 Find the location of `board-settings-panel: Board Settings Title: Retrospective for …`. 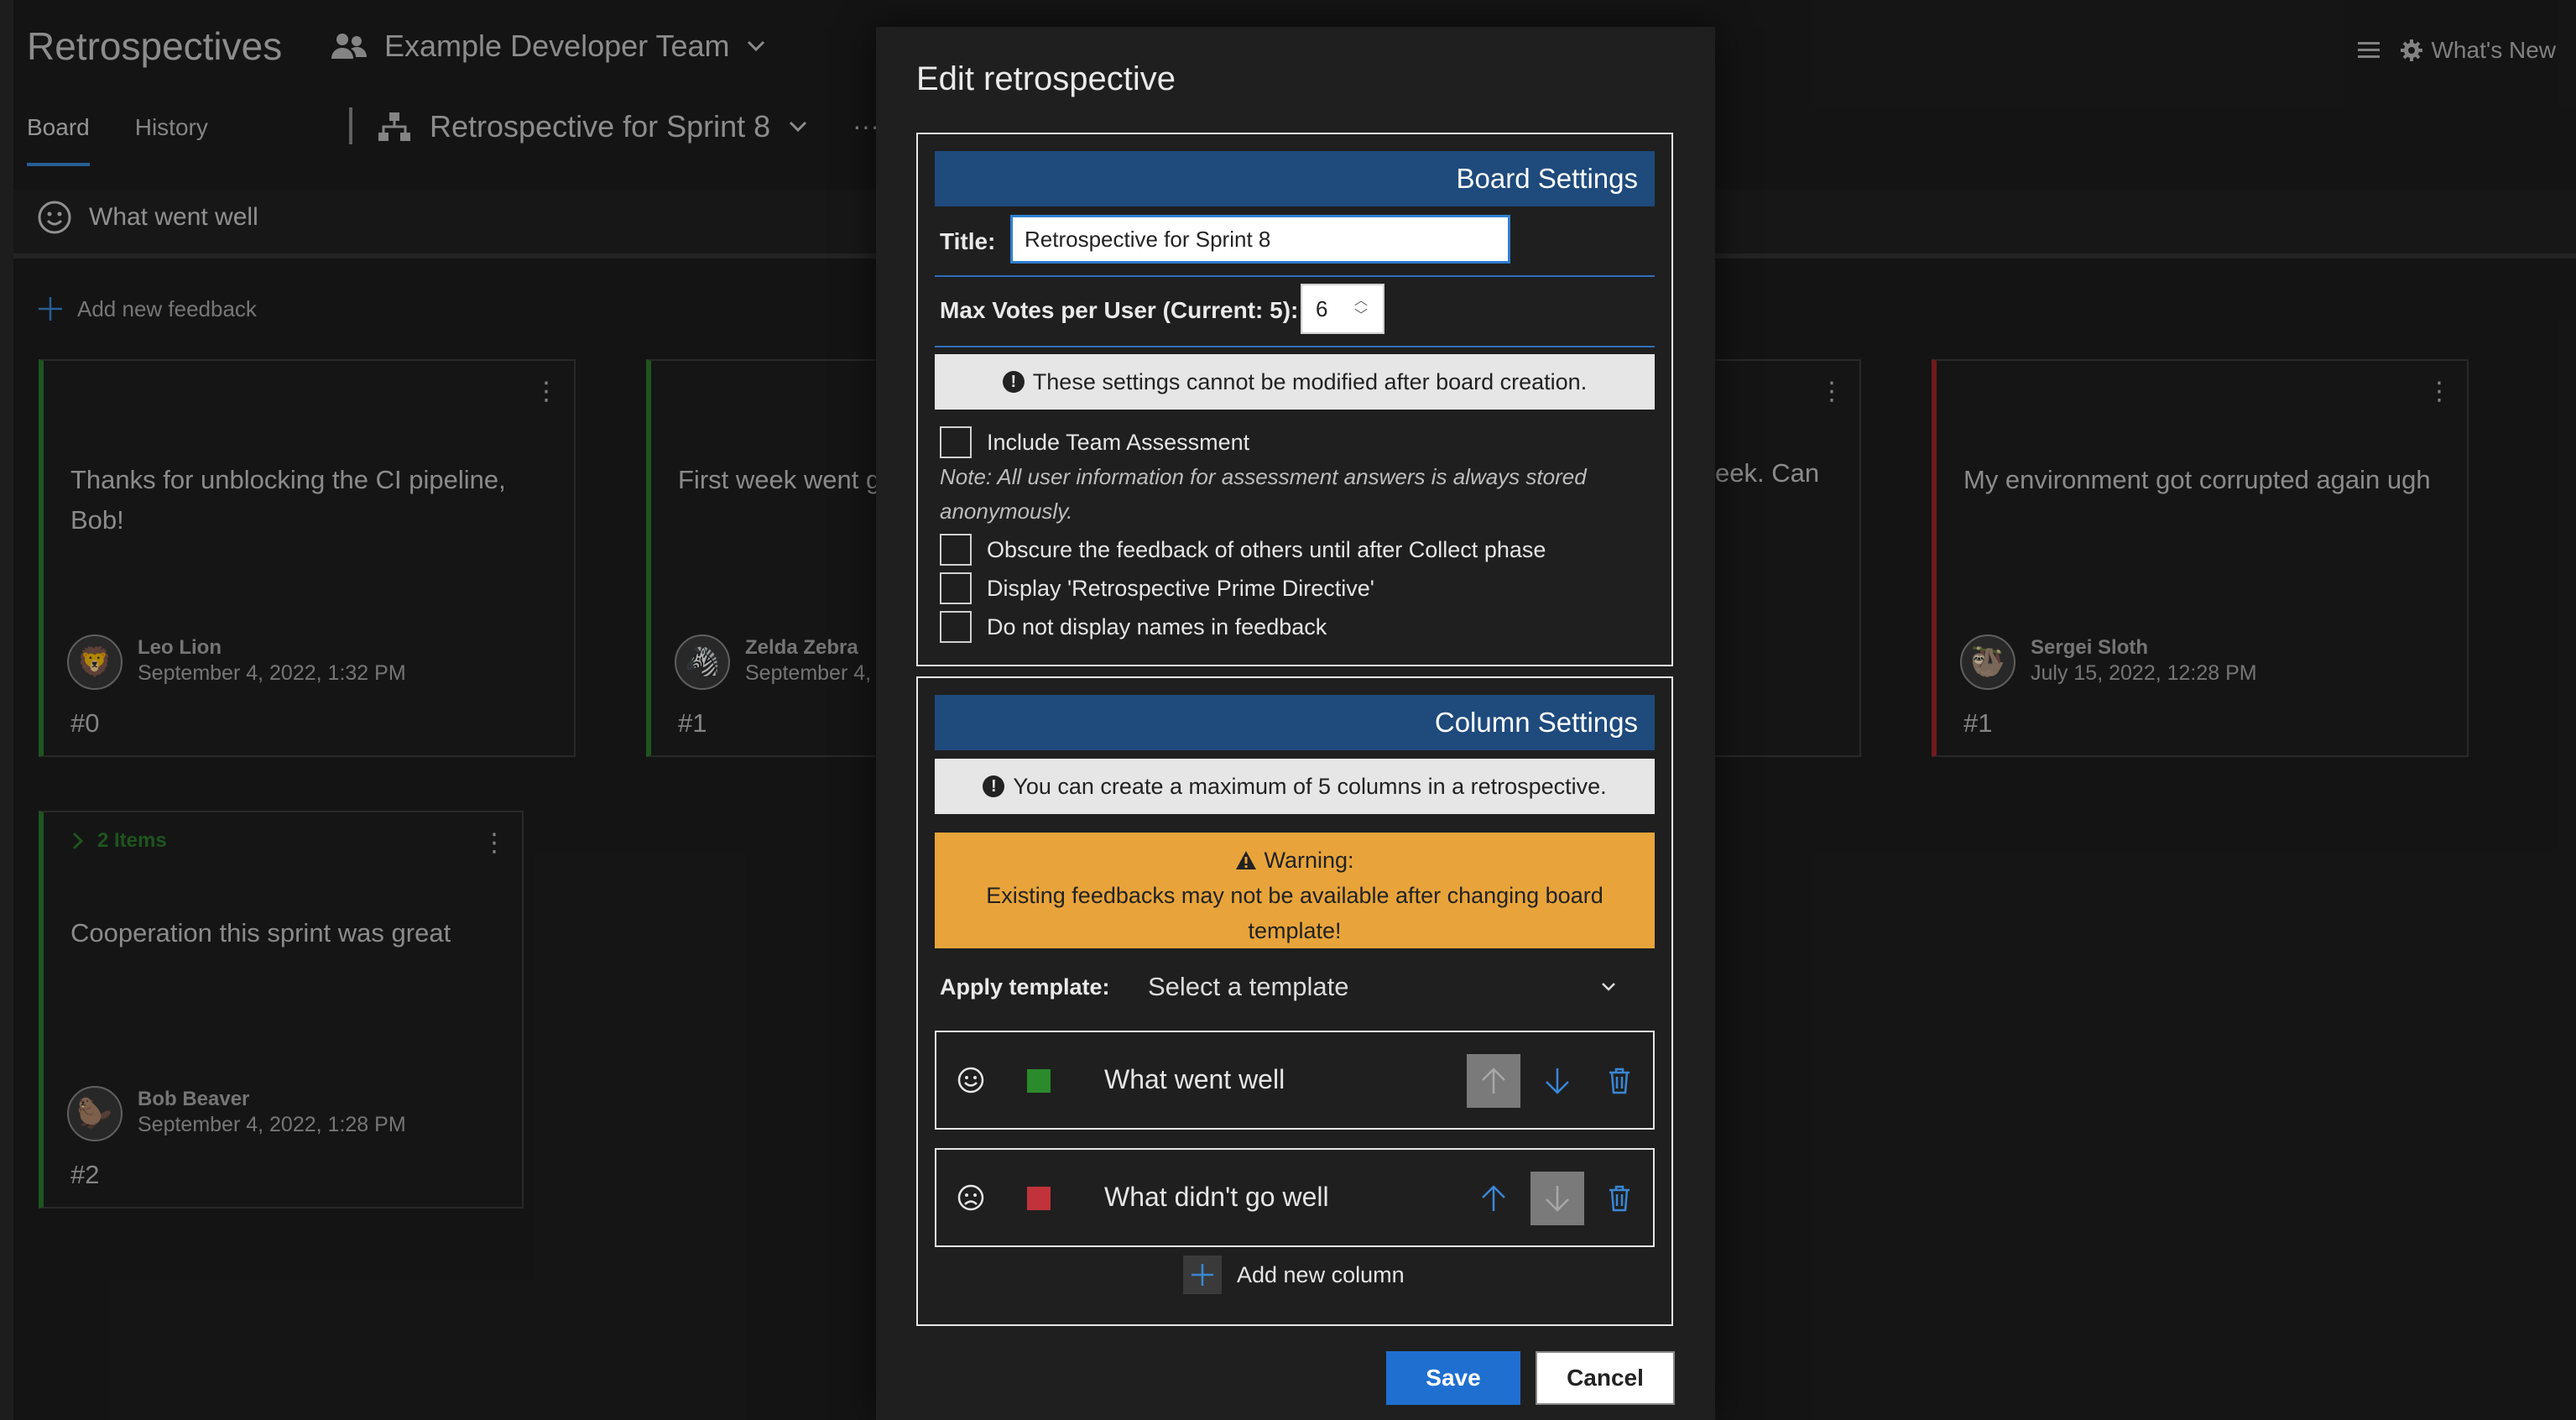

board-settings-panel: Board Settings Title: Retrospective for … is located at coordinates (1294, 399).